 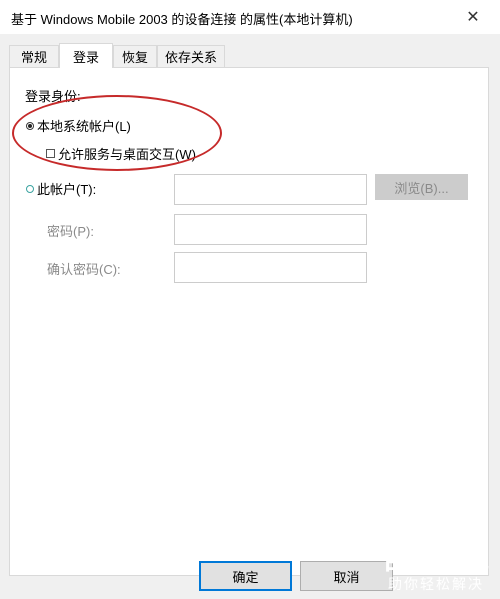 What do you see at coordinates (435, 584) in the screenshot?
I see `watermark-subtitle: 助你轻松解决` at bounding box center [435, 584].